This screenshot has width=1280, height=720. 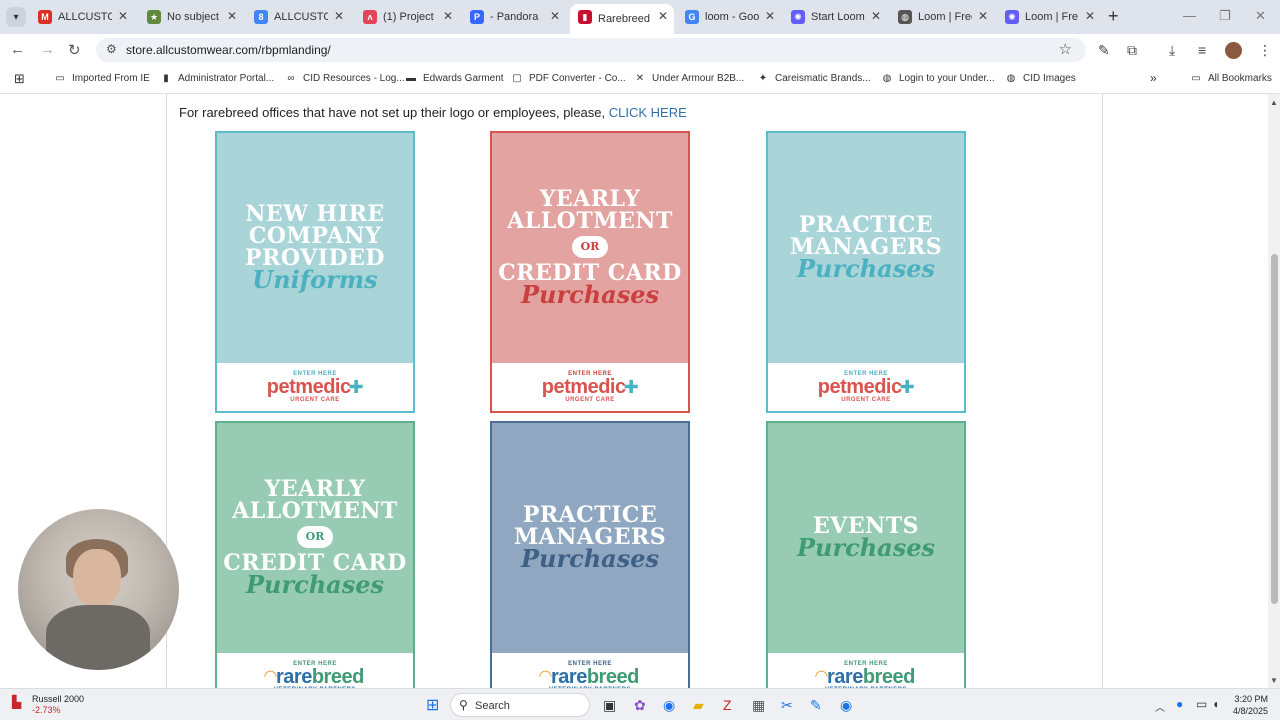 I want to click on card-brand-footer: ENTER HERE◠rarebreedVETERINARY PARTNERS, so click(x=315, y=670).